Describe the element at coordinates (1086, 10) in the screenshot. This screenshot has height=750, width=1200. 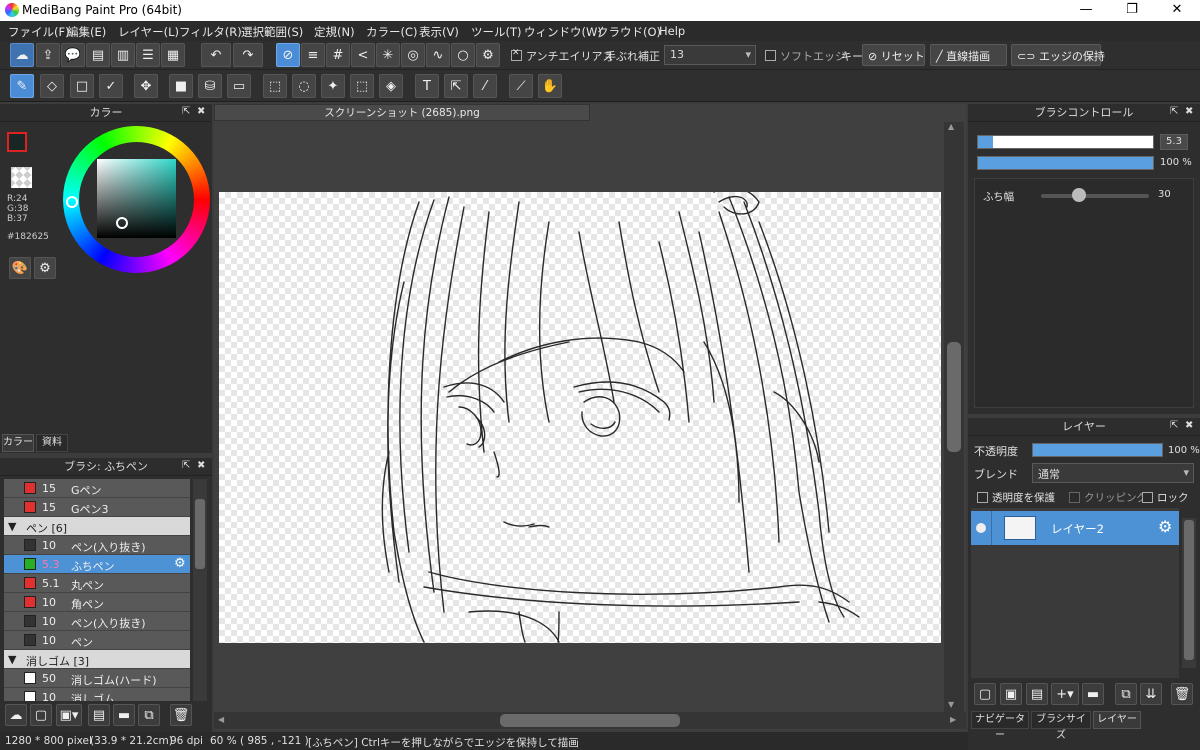
I see `minimize-button: —` at that location.